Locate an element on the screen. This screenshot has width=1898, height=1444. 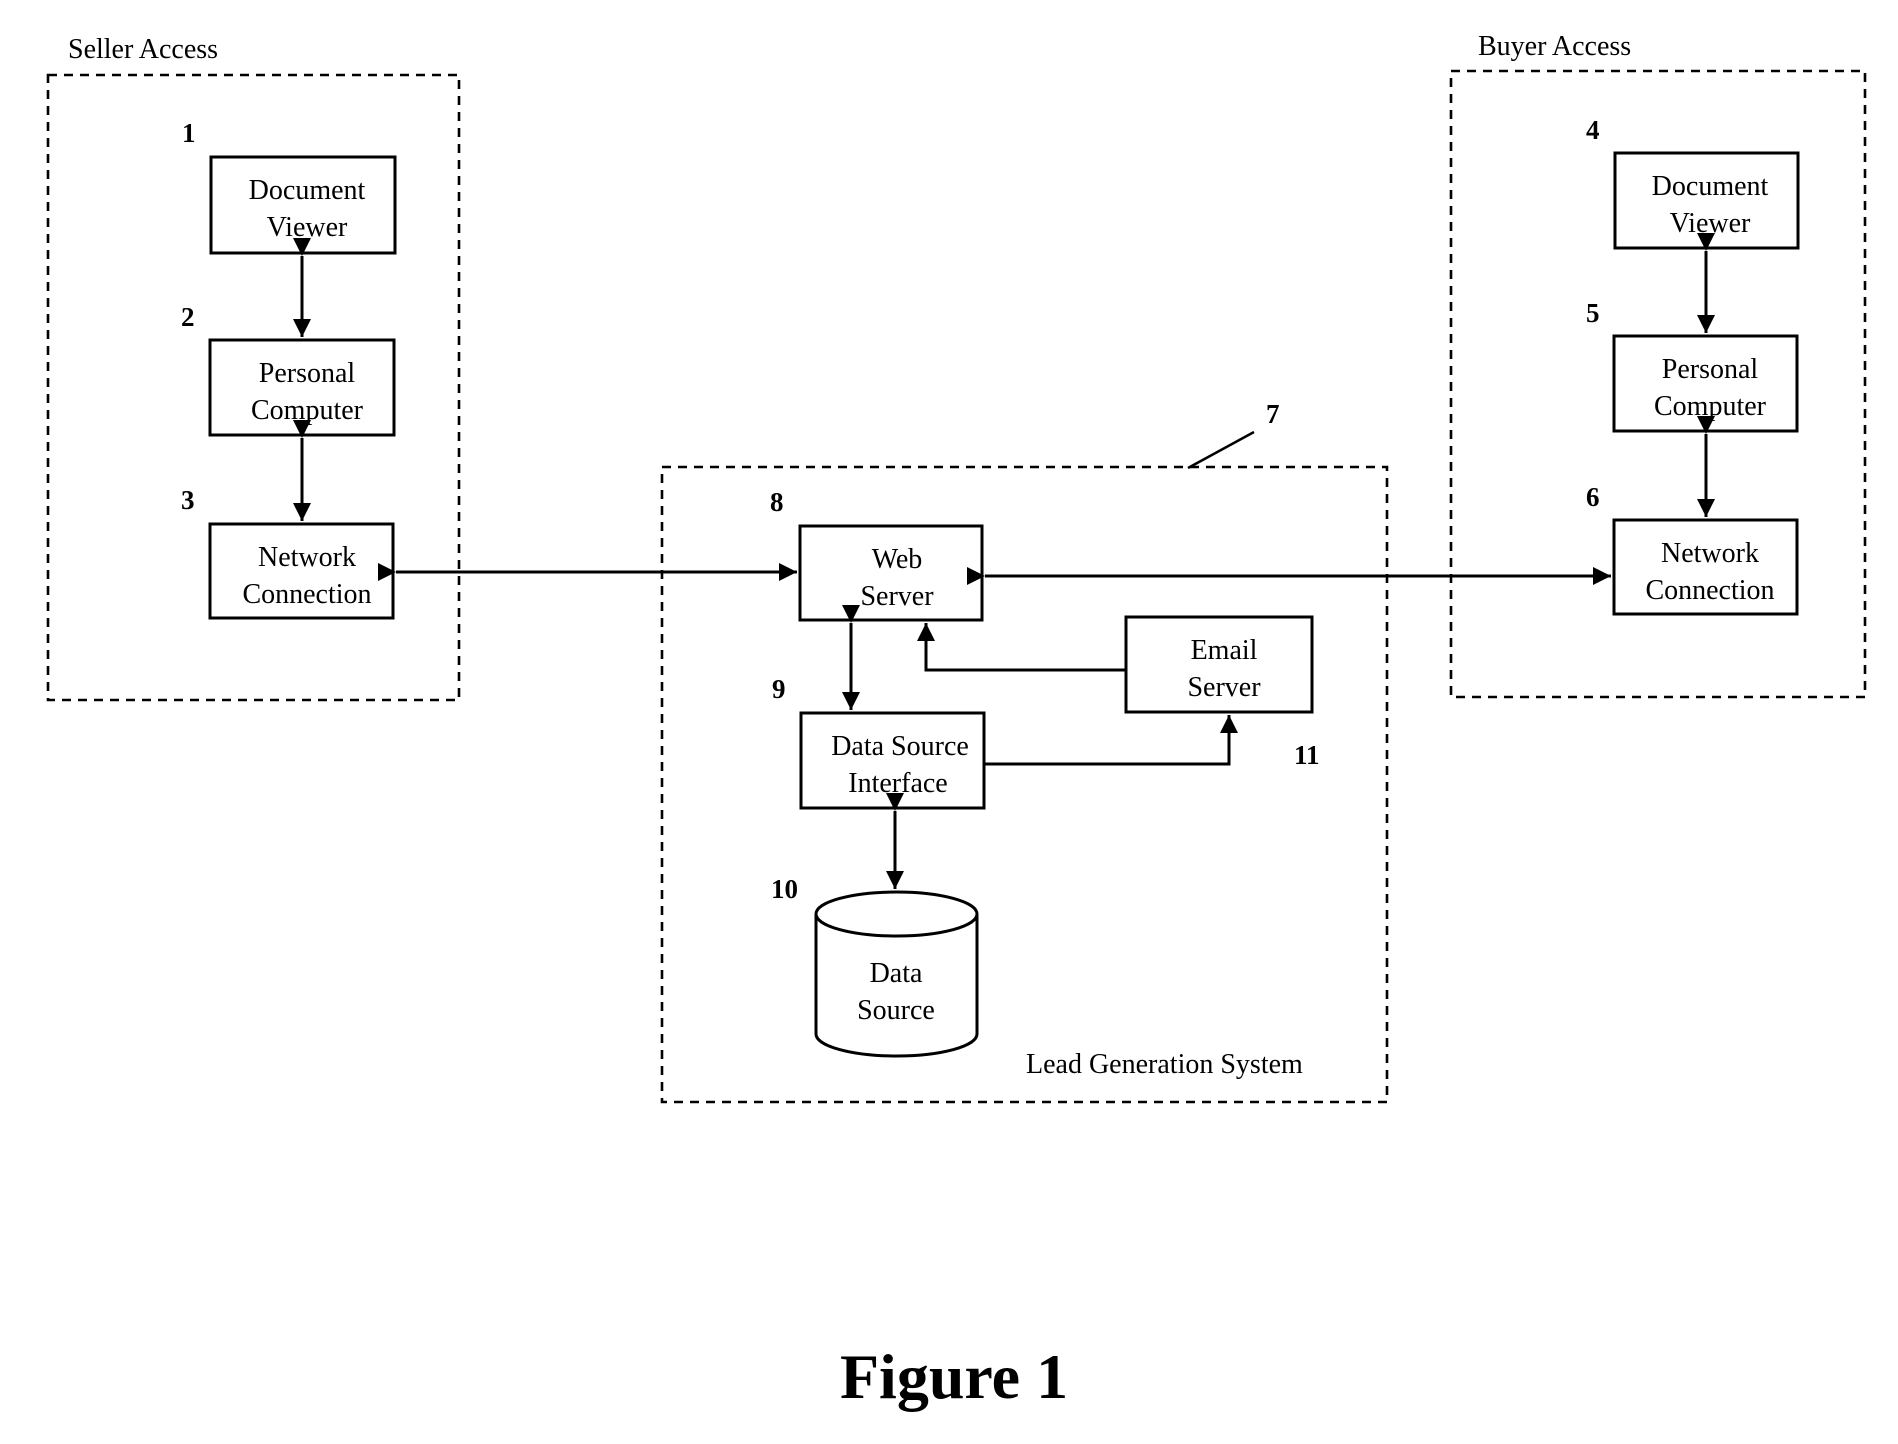
seller-document-viewer-node: Document Viewer 1 is located at coordinates (289, 186).